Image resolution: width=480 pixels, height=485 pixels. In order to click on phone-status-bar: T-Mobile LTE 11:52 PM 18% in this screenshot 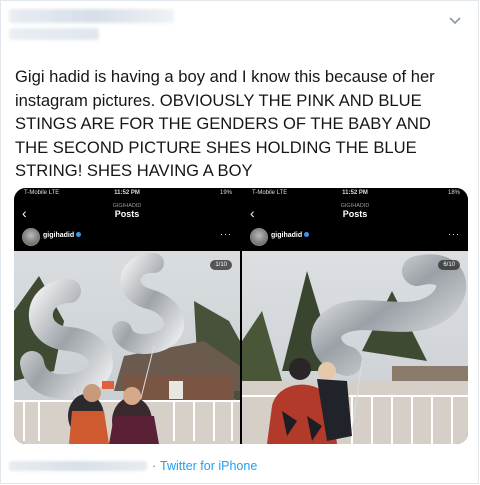, I will do `click(355, 195)`.